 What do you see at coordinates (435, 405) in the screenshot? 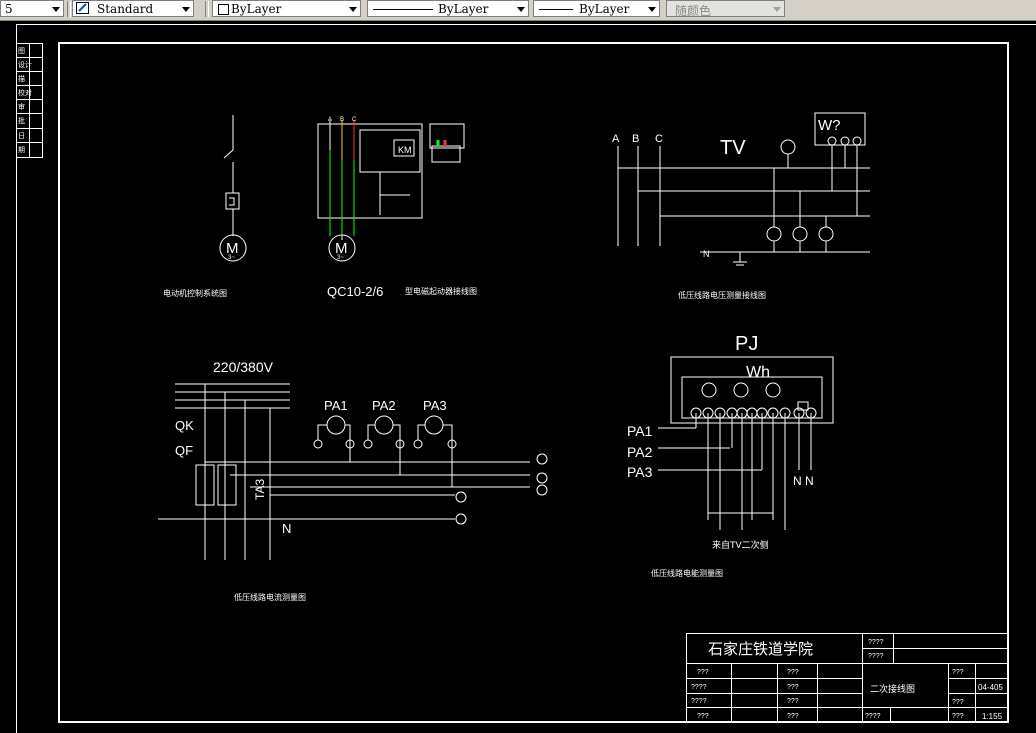
I see `pa3-label: PA3` at bounding box center [435, 405].